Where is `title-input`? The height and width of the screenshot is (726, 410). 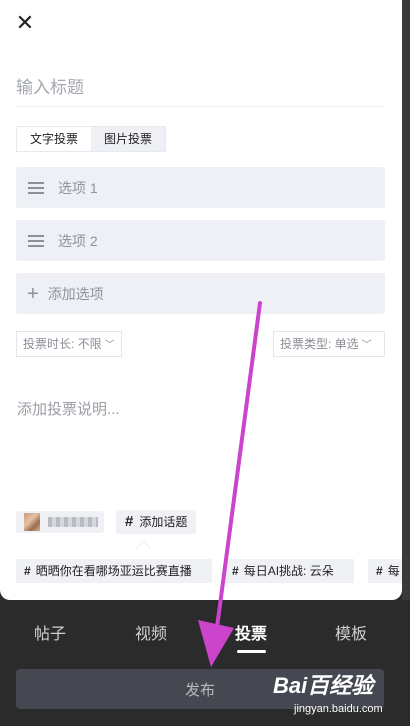
title-input is located at coordinates (200, 88).